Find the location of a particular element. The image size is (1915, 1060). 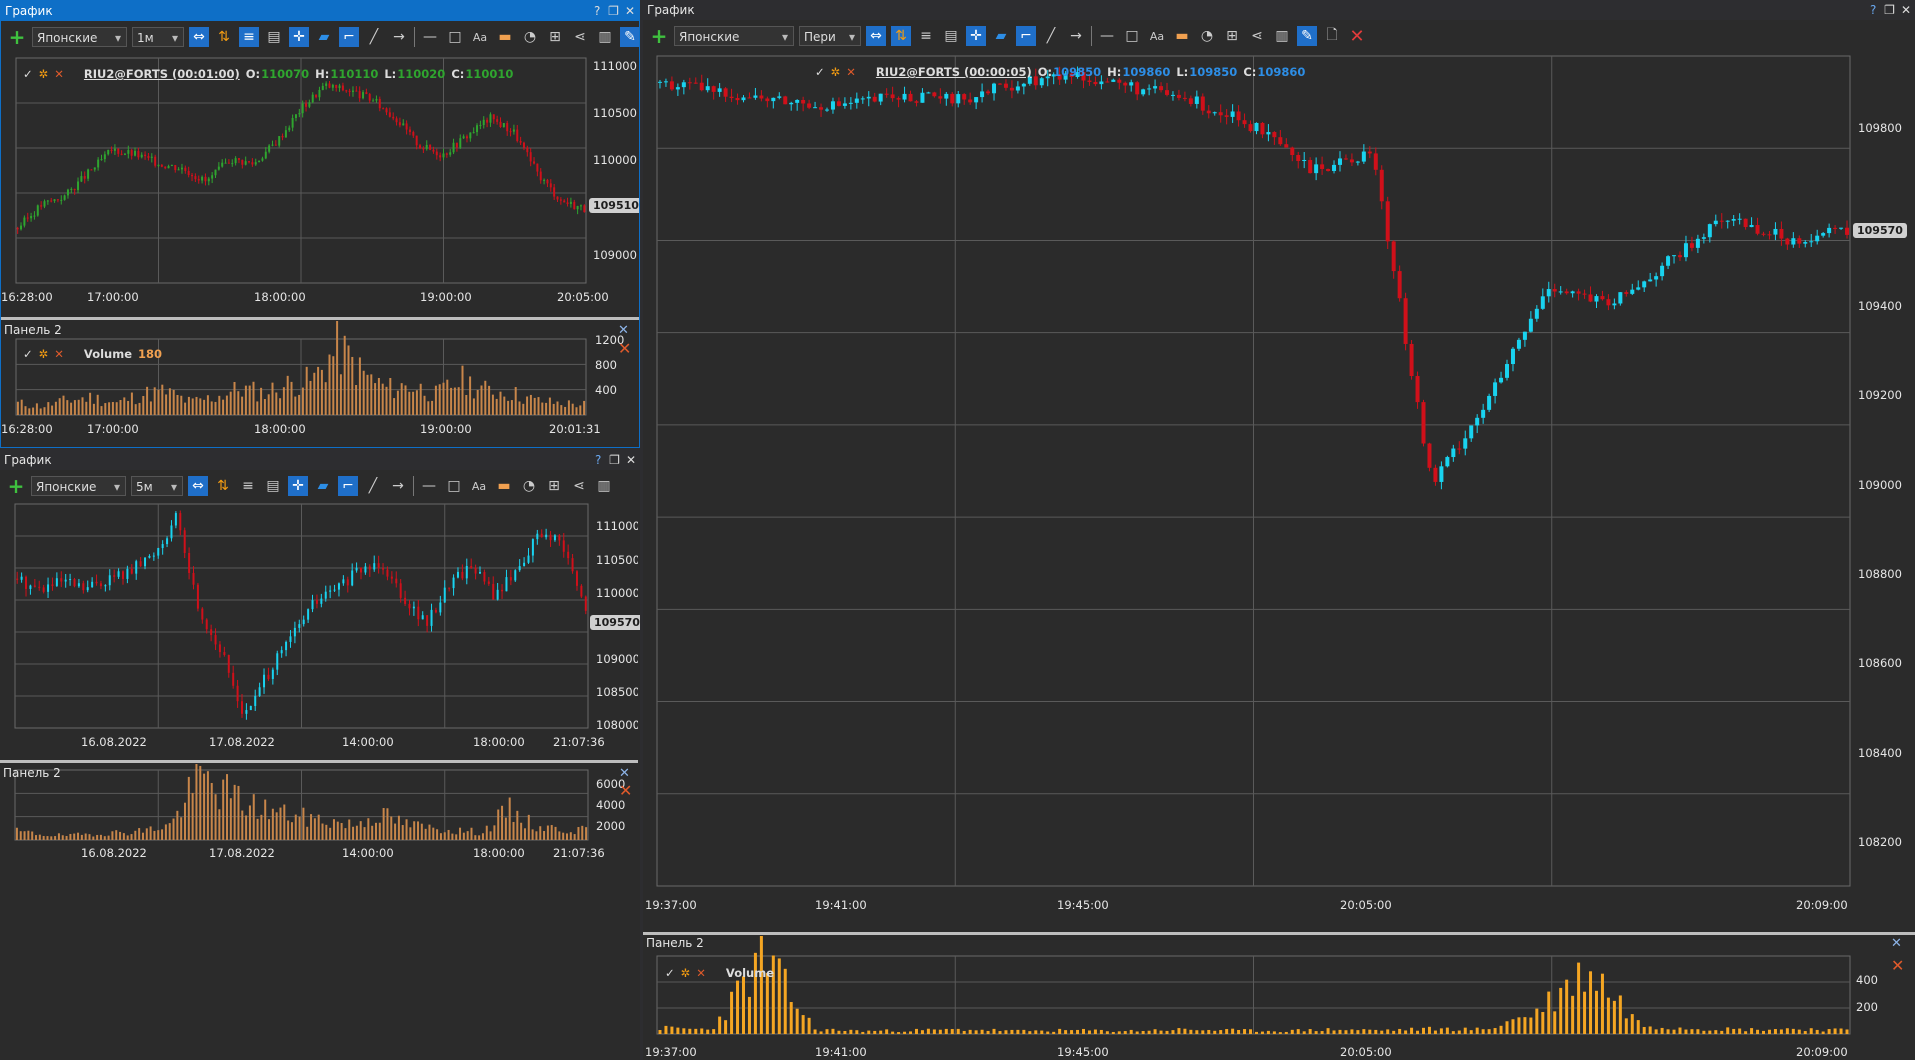

symbol-label: RIU2@FORTS (00:01:00) is located at coordinates (162, 74).